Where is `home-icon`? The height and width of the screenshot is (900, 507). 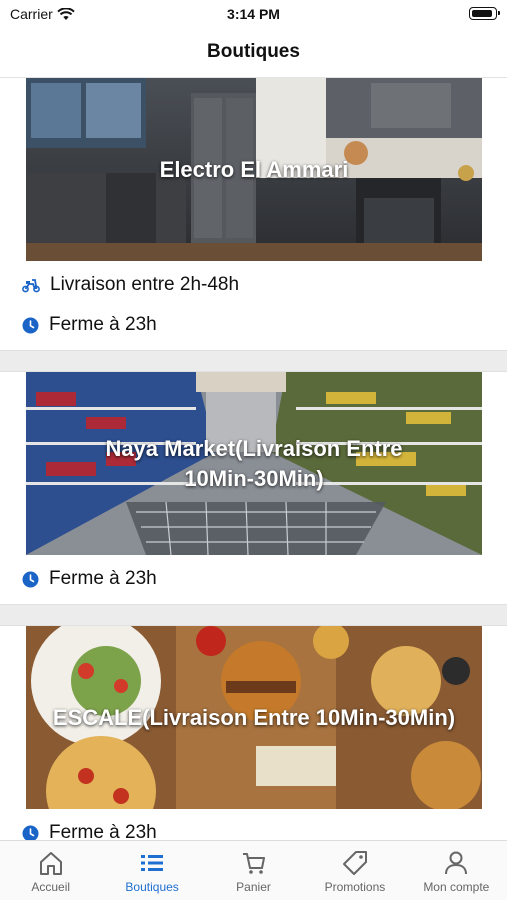
home-icon is located at coordinates (50, 863).